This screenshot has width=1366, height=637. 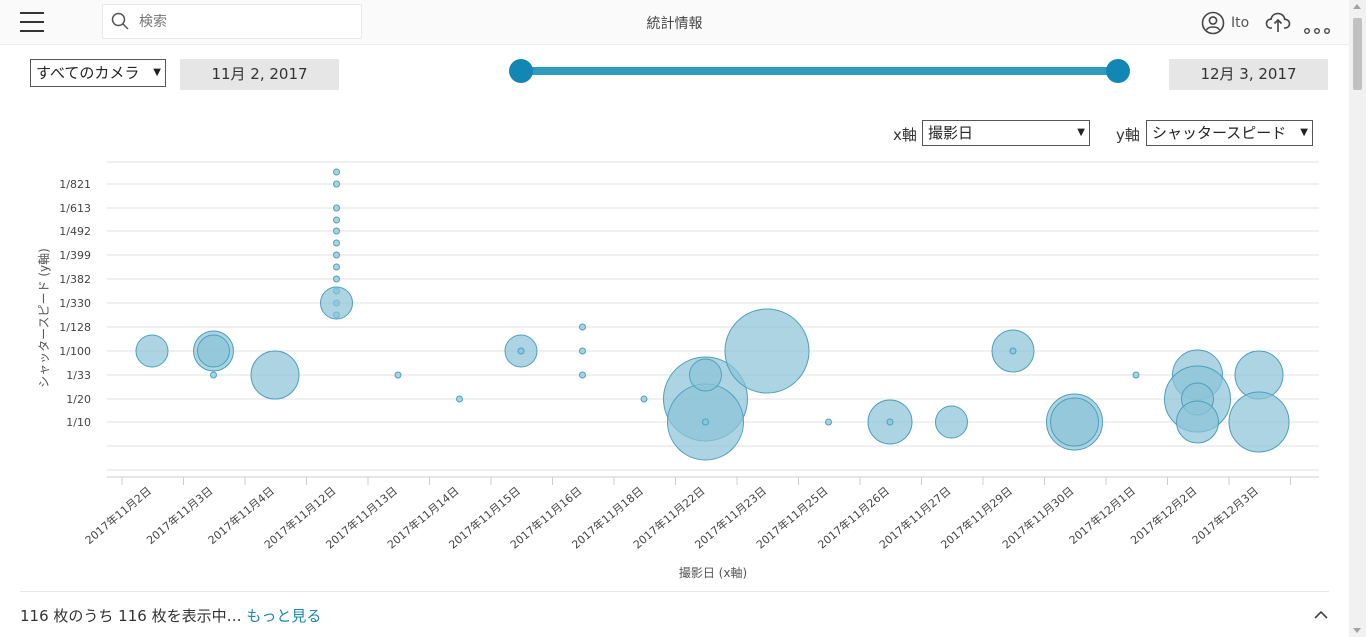 I want to click on y-tick-label: 1/613, so click(x=75, y=208).